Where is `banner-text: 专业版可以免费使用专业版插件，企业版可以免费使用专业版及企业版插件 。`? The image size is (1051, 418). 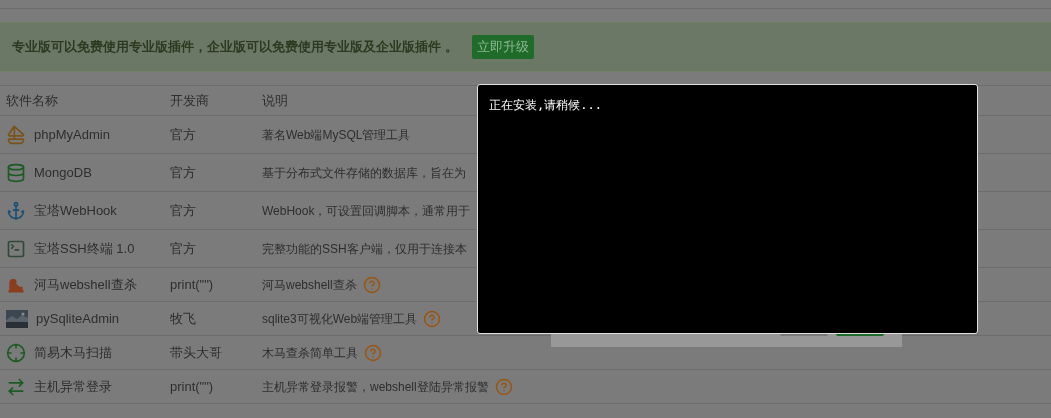
banner-text: 专业版可以免费使用专业版插件，企业版可以免费使用专业版及企业版插件 。 is located at coordinates (235, 47).